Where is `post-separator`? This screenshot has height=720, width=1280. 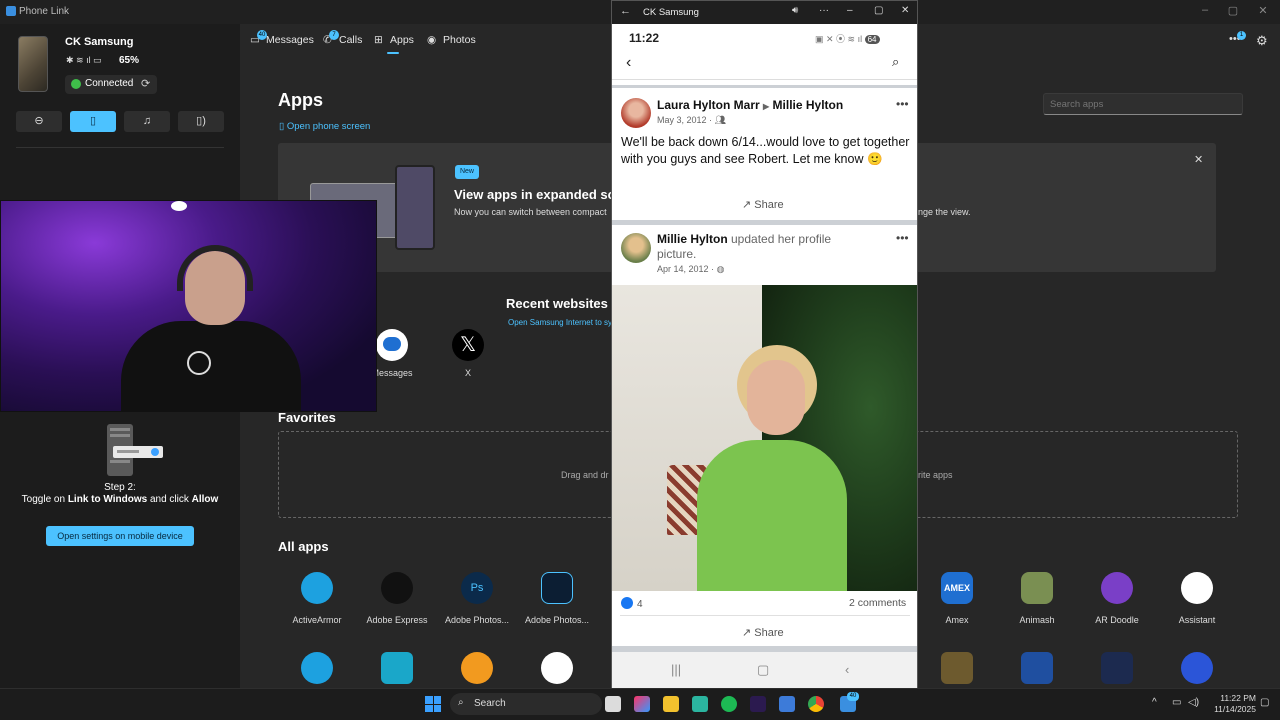 post-separator is located at coordinates (764, 86).